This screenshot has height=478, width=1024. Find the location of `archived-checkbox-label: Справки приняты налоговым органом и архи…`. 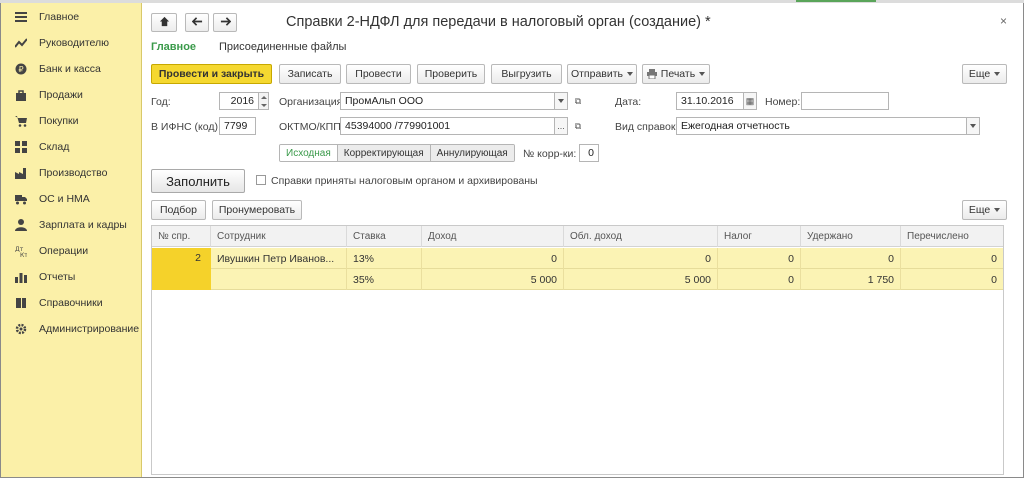

archived-checkbox-label: Справки приняты налоговым органом и архи… is located at coordinates (404, 181).